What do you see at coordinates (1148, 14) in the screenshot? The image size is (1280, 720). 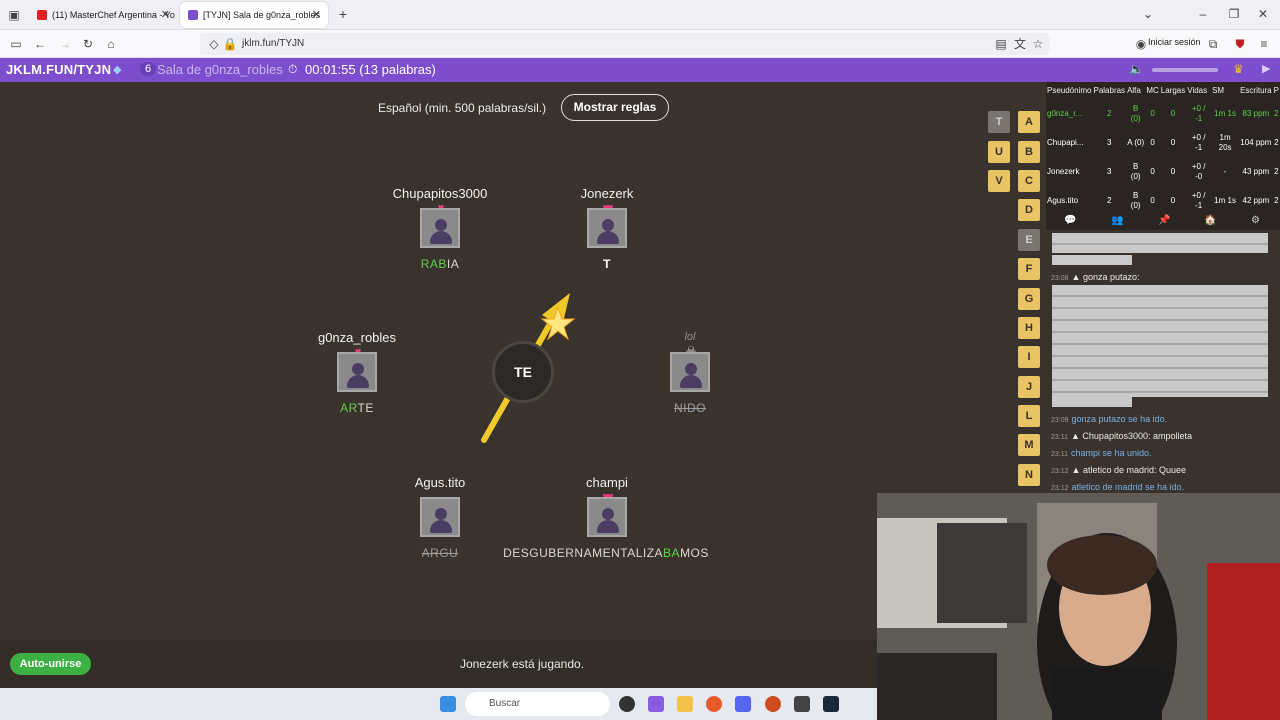 I see `chevron-down-icon: ⌄` at bounding box center [1148, 14].